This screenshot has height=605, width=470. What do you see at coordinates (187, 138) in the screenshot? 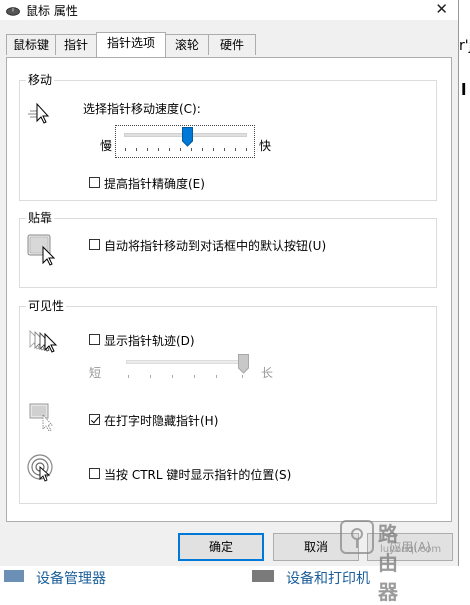
I see `speed-slider-thumb` at bounding box center [187, 138].